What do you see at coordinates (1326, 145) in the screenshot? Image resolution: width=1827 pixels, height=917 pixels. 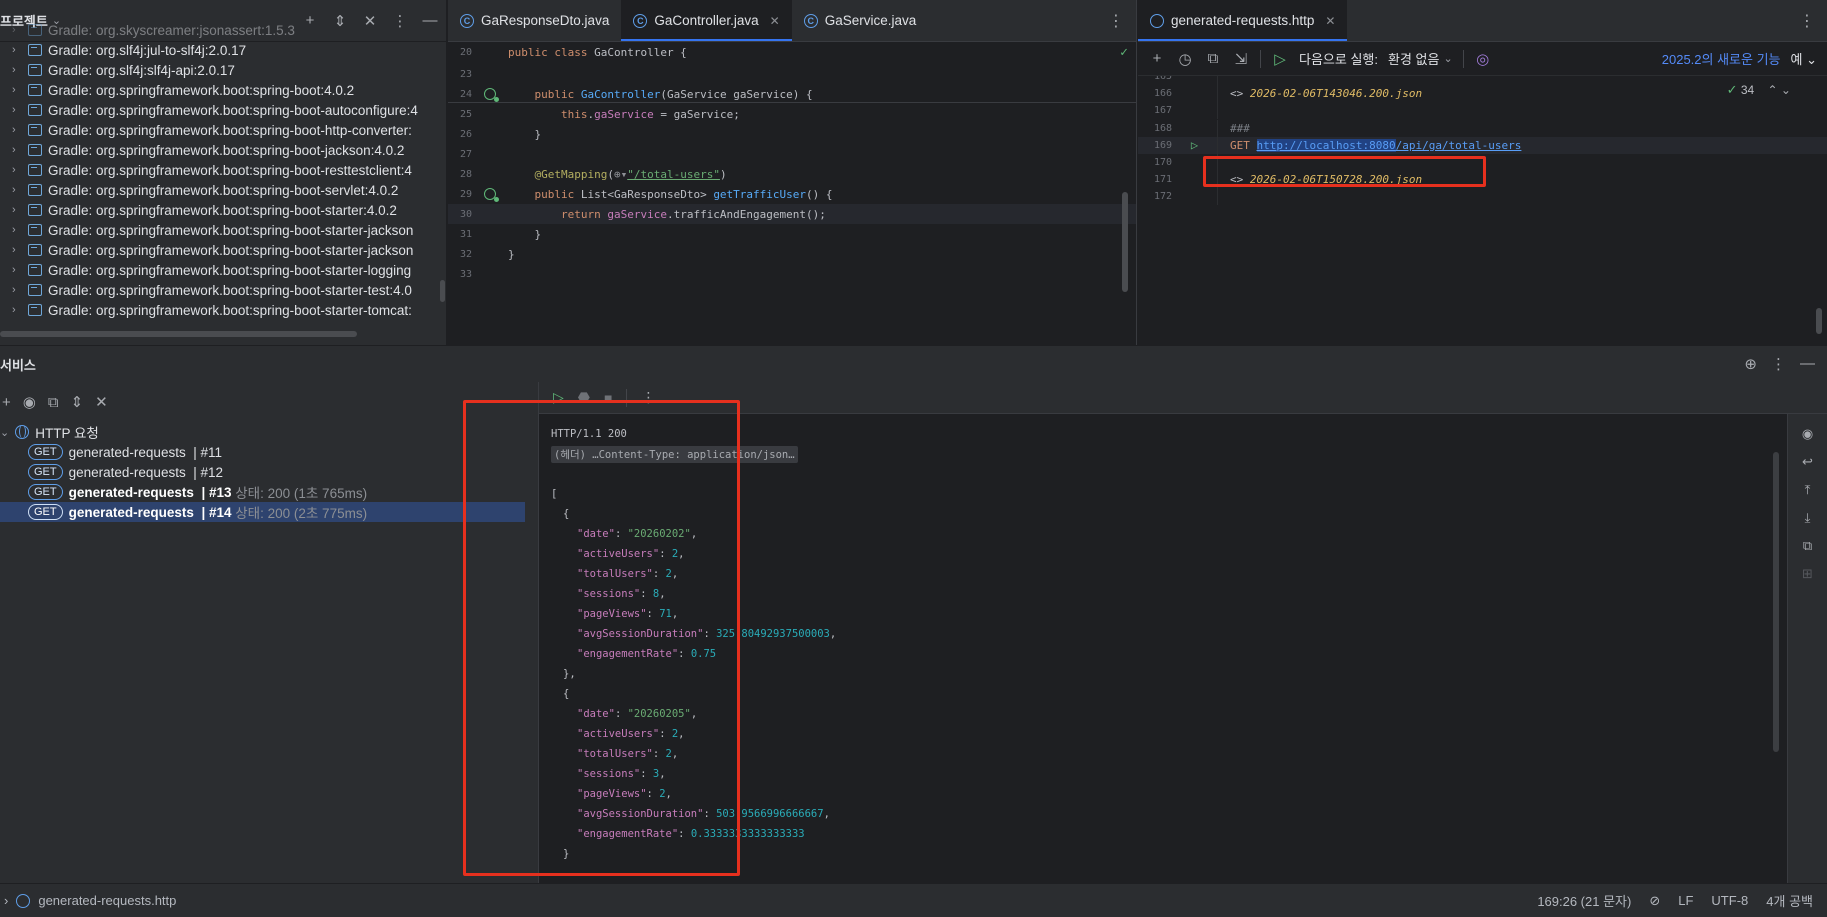 I see `request-host: http://localhost:8080` at bounding box center [1326, 145].